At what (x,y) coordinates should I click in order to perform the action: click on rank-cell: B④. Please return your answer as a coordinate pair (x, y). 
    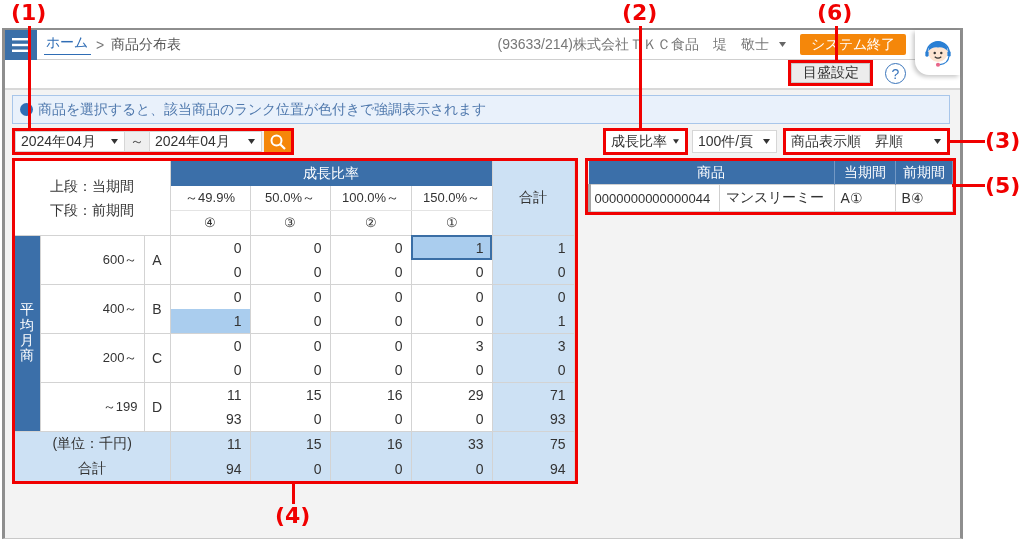
    Looking at the image, I should click on (924, 198).